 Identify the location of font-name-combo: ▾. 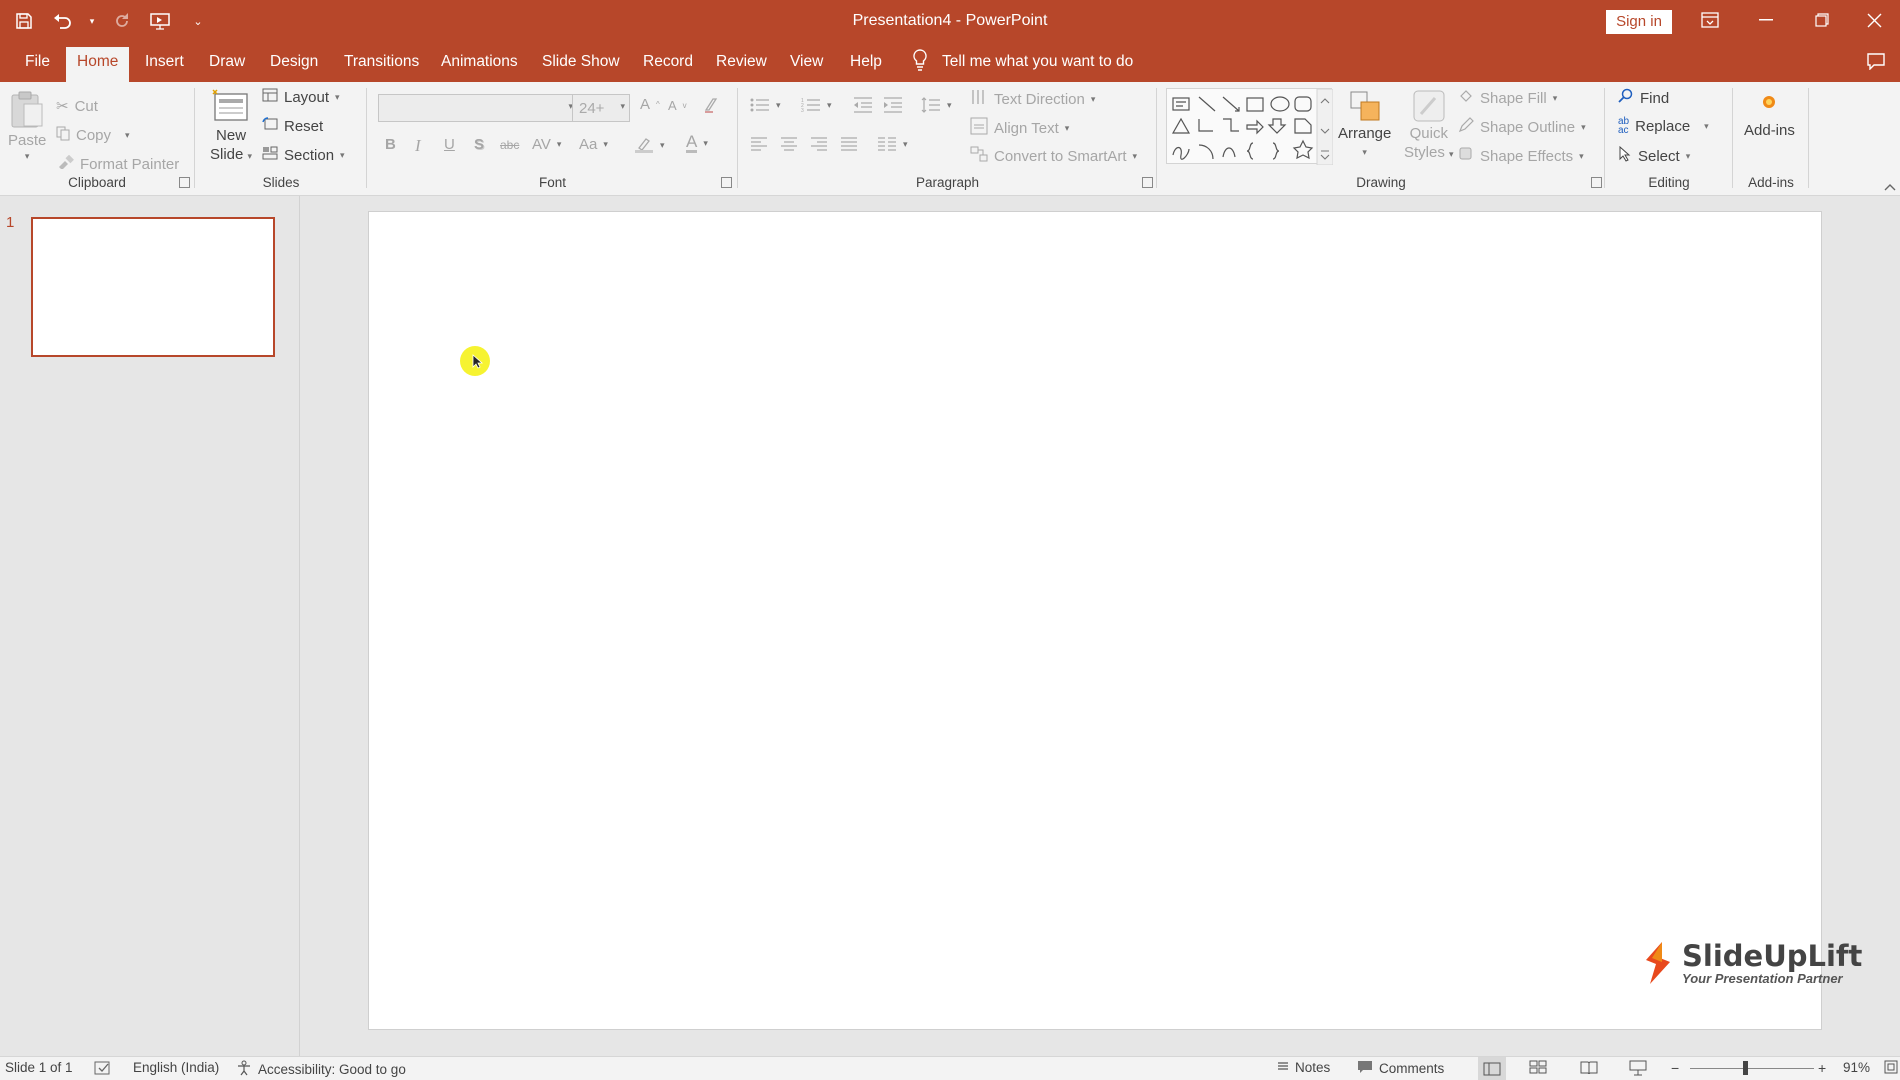
(478, 108).